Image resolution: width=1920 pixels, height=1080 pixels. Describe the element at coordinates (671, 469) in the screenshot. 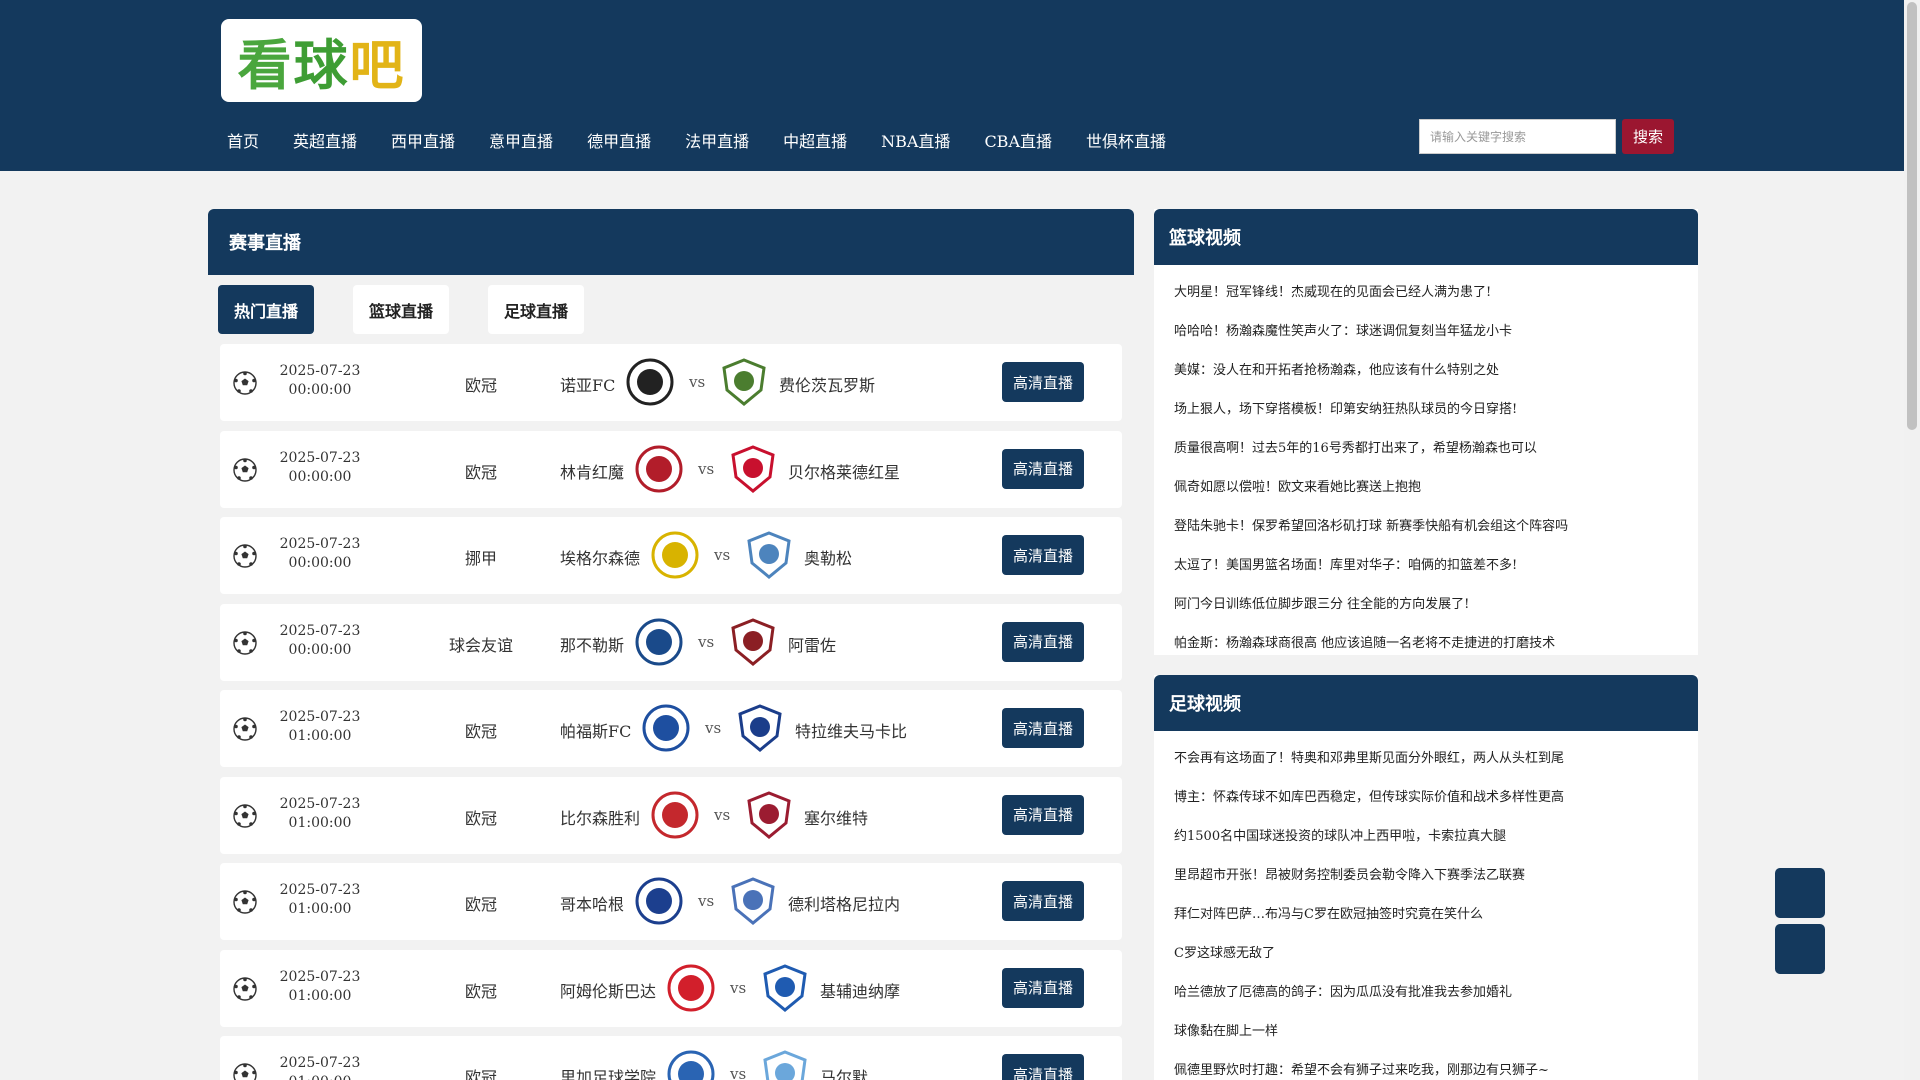

I see `match-row: 2025-07-23 00:00:00 欧冠 林肯红魔 vs 贝尔格莱德红星 高清直播` at that location.